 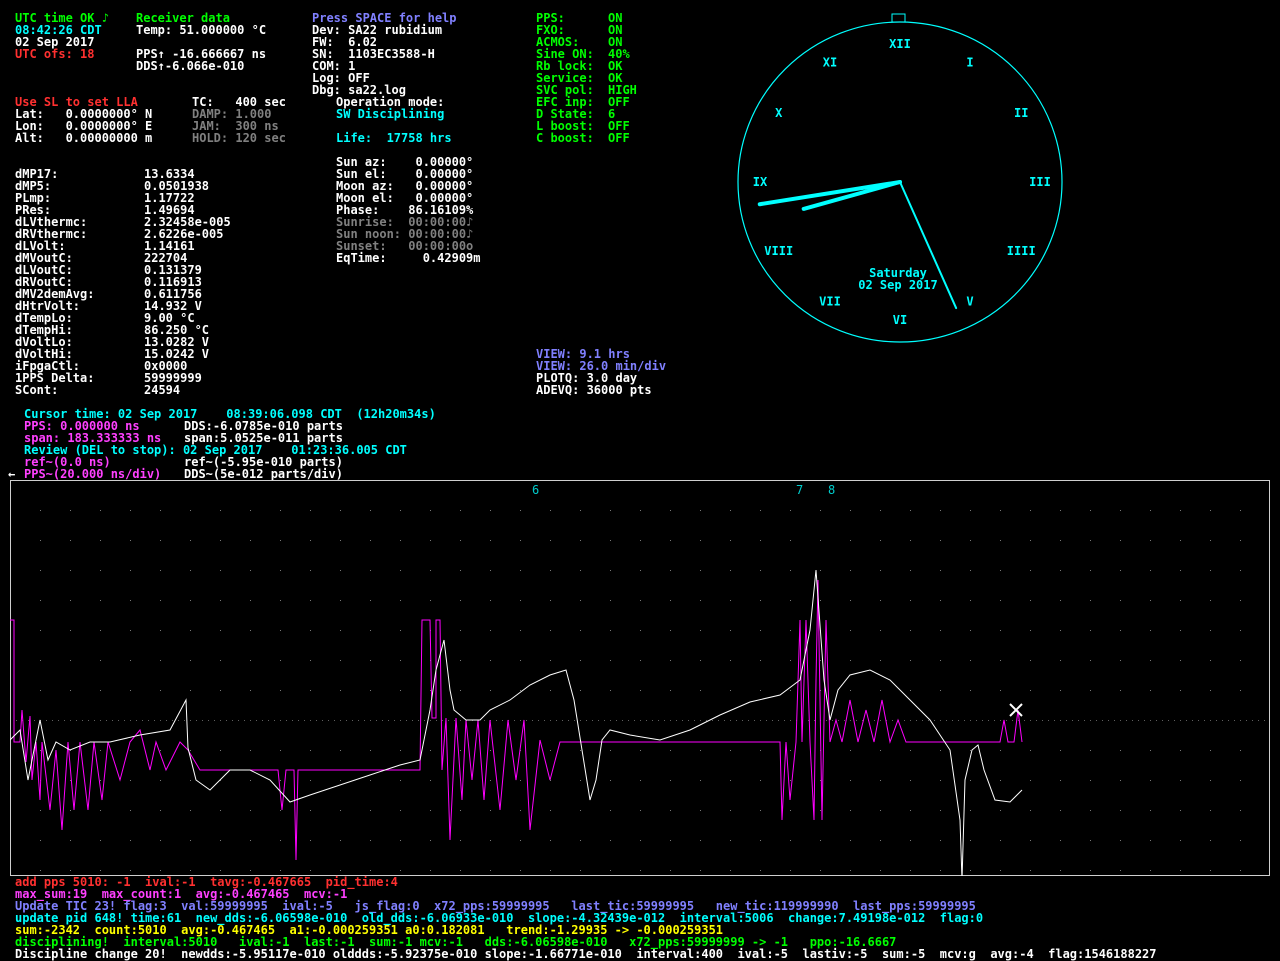 What do you see at coordinates (565, 138) in the screenshot?
I see `flag-label: C boost:` at bounding box center [565, 138].